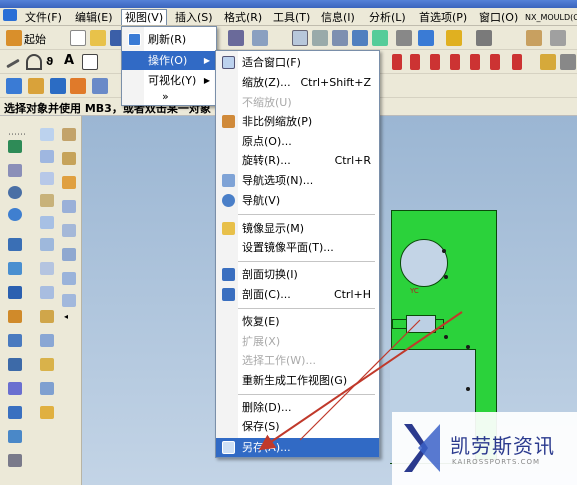 The image size is (577, 485). What do you see at coordinates (15, 292) in the screenshot?
I see `palette-cylinder-icon` at bounding box center [15, 292].